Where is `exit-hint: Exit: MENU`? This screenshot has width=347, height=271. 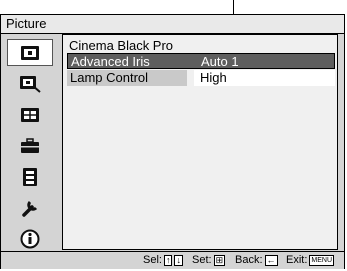 exit-hint: Exit: MENU is located at coordinates (310, 260).